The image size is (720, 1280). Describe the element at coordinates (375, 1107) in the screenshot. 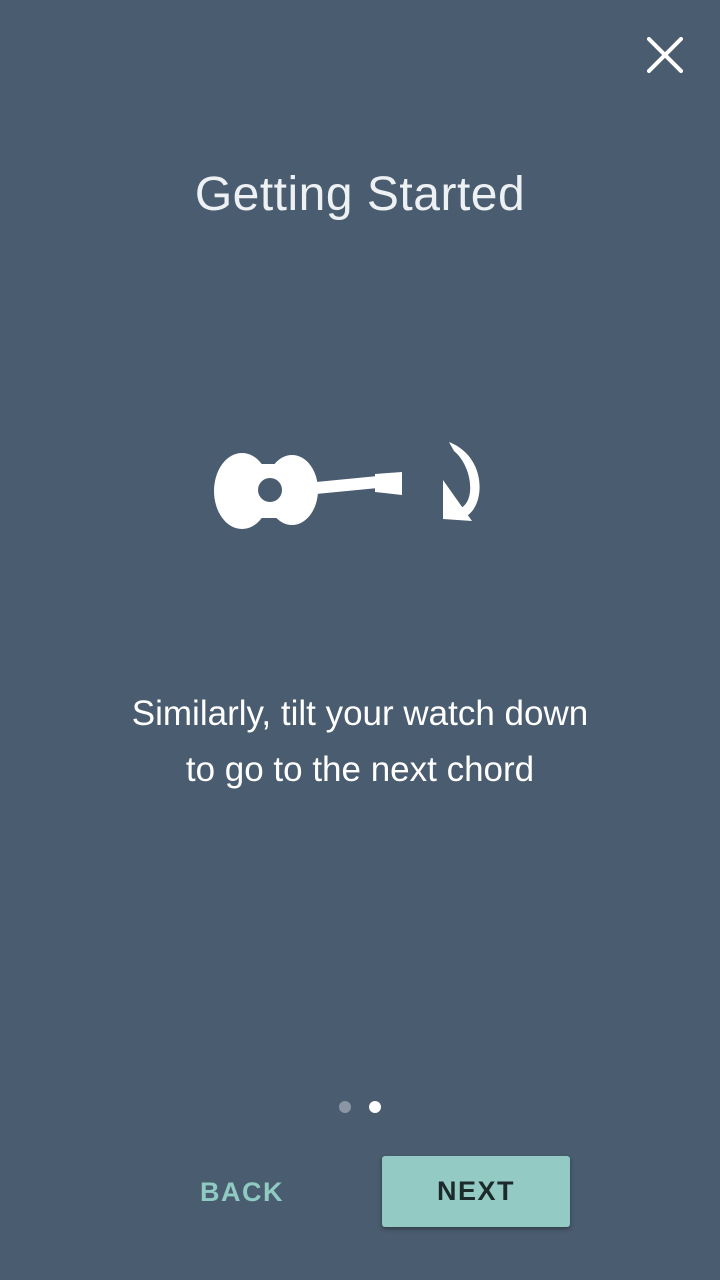

I see `page-dot-2-active` at that location.